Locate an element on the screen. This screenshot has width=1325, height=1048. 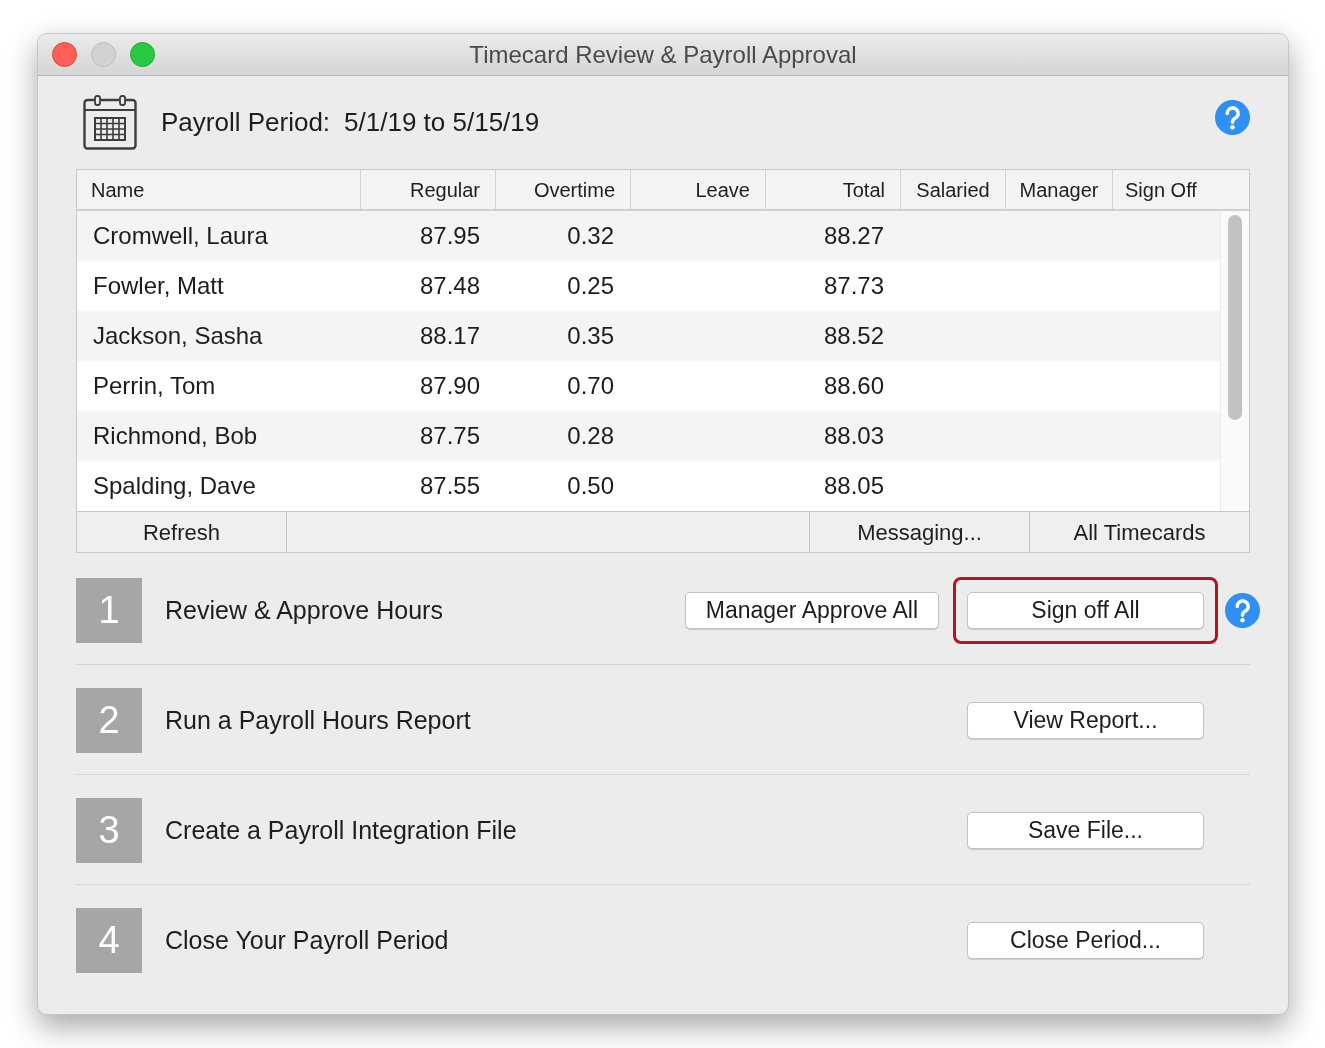
name-cell-text: Fowler, Matt is located at coordinates (158, 286).